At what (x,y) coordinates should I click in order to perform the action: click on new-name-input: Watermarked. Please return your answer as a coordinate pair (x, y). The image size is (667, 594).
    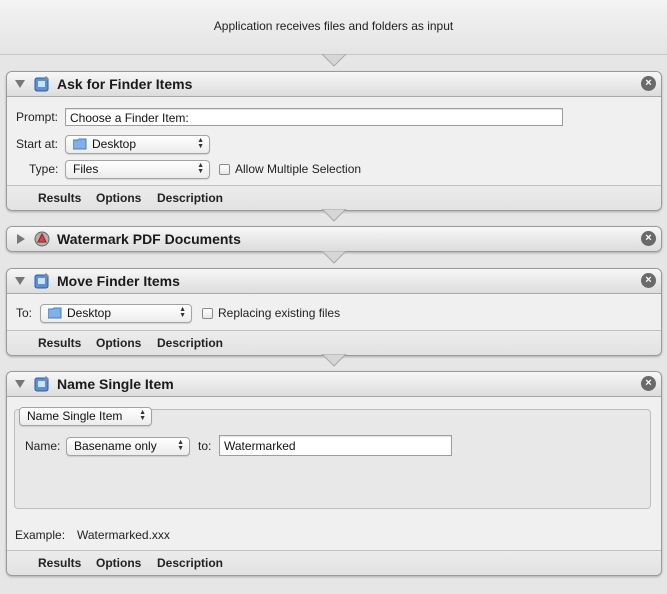
    Looking at the image, I should click on (335, 445).